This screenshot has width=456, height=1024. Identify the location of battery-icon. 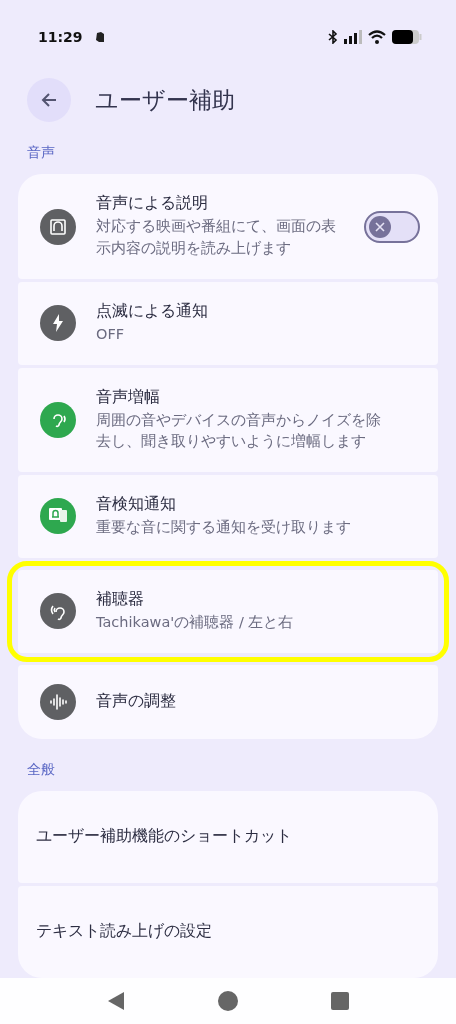
(407, 37).